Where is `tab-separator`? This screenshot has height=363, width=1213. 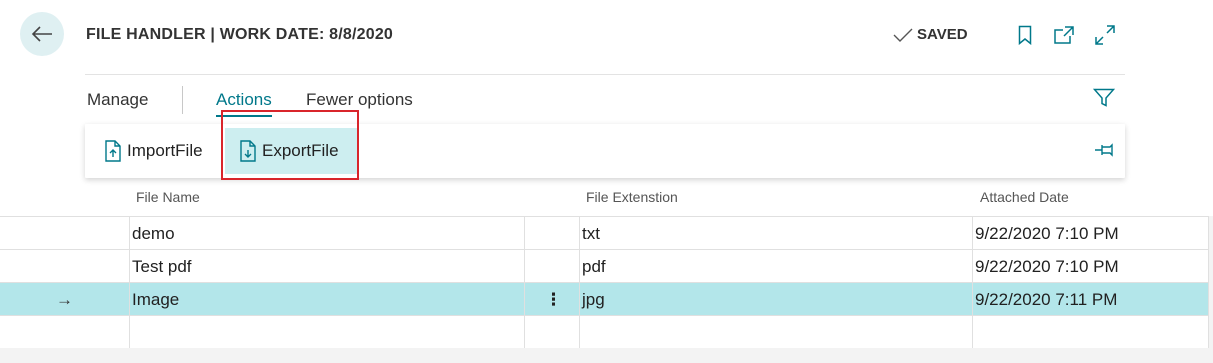 tab-separator is located at coordinates (182, 100).